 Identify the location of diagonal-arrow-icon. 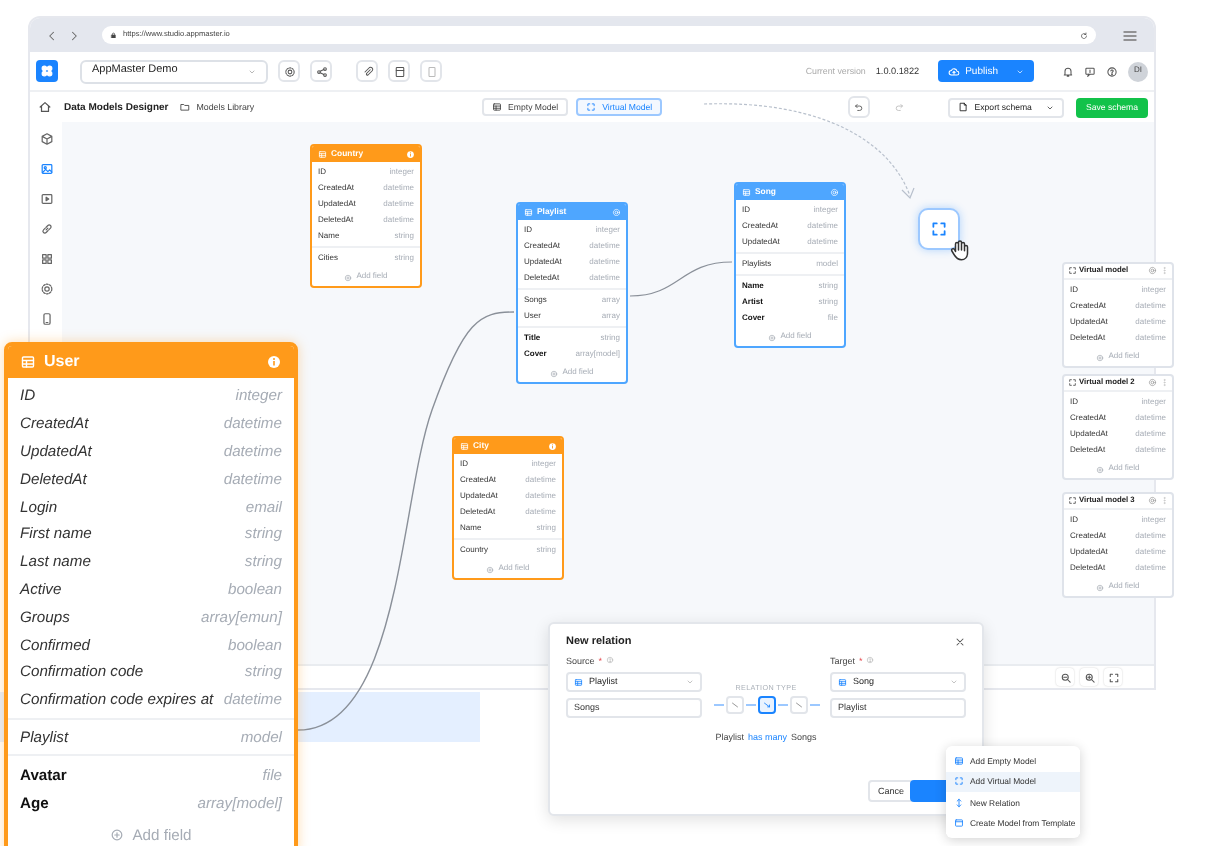
(766, 704).